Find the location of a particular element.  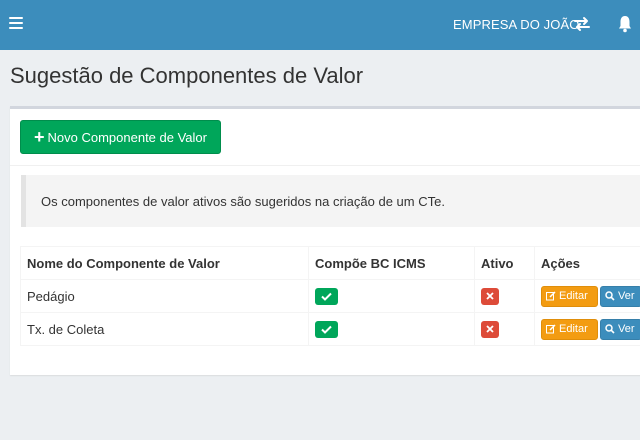

menu-icon is located at coordinates (16, 24).